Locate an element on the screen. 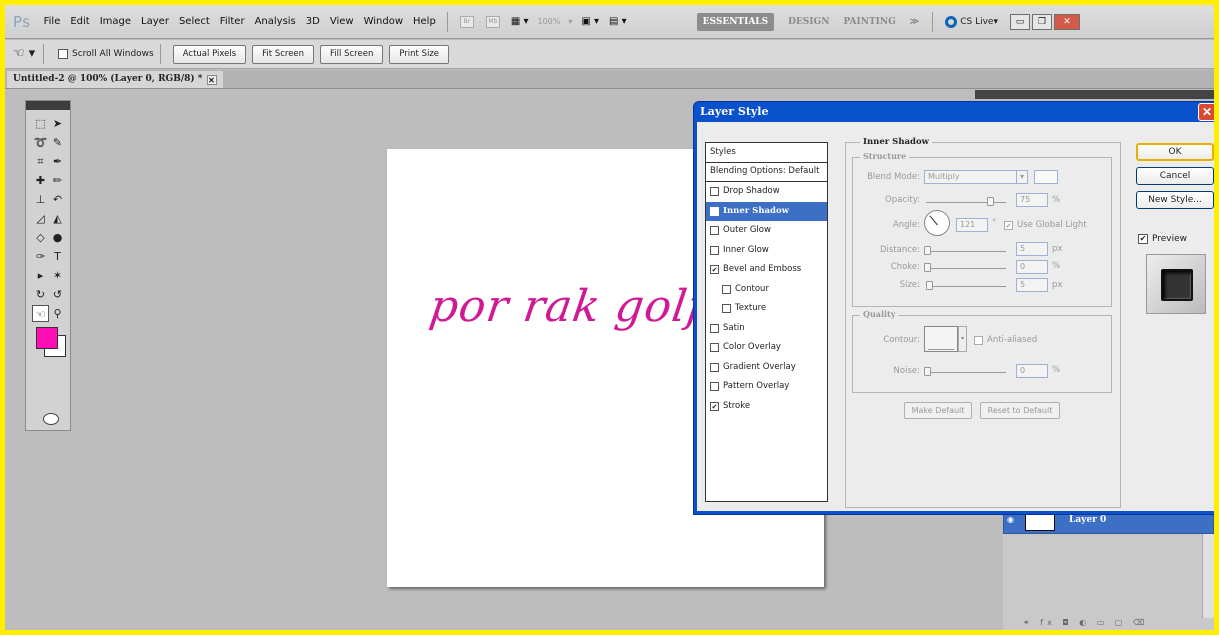 Image resolution: width=1219 pixels, height=635 pixels. style-outer-glow: Outer Glow is located at coordinates (766, 231).